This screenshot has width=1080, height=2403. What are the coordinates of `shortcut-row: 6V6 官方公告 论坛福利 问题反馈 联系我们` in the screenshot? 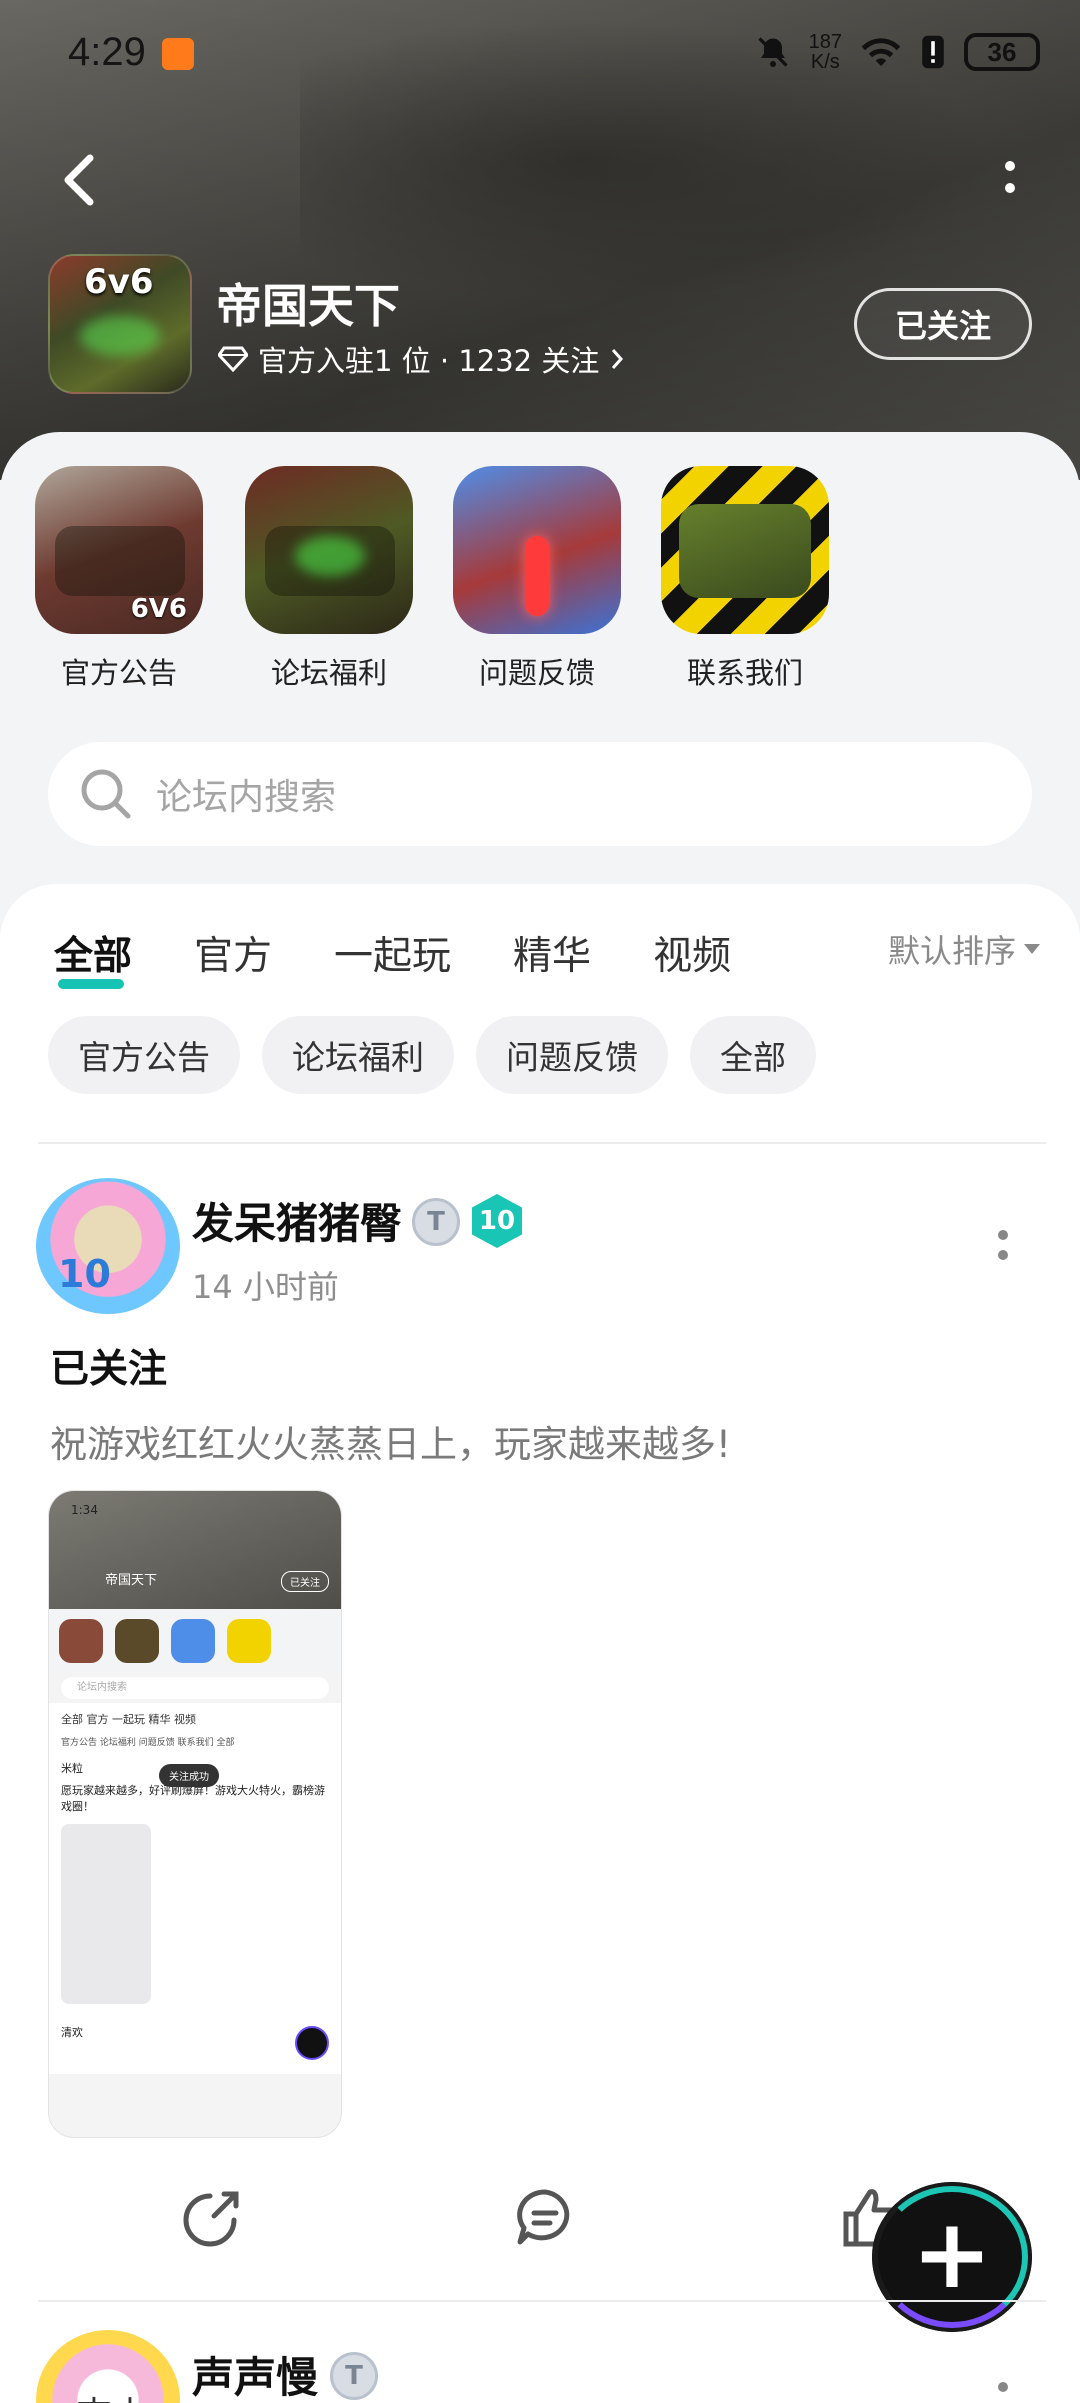 It's located at (540, 581).